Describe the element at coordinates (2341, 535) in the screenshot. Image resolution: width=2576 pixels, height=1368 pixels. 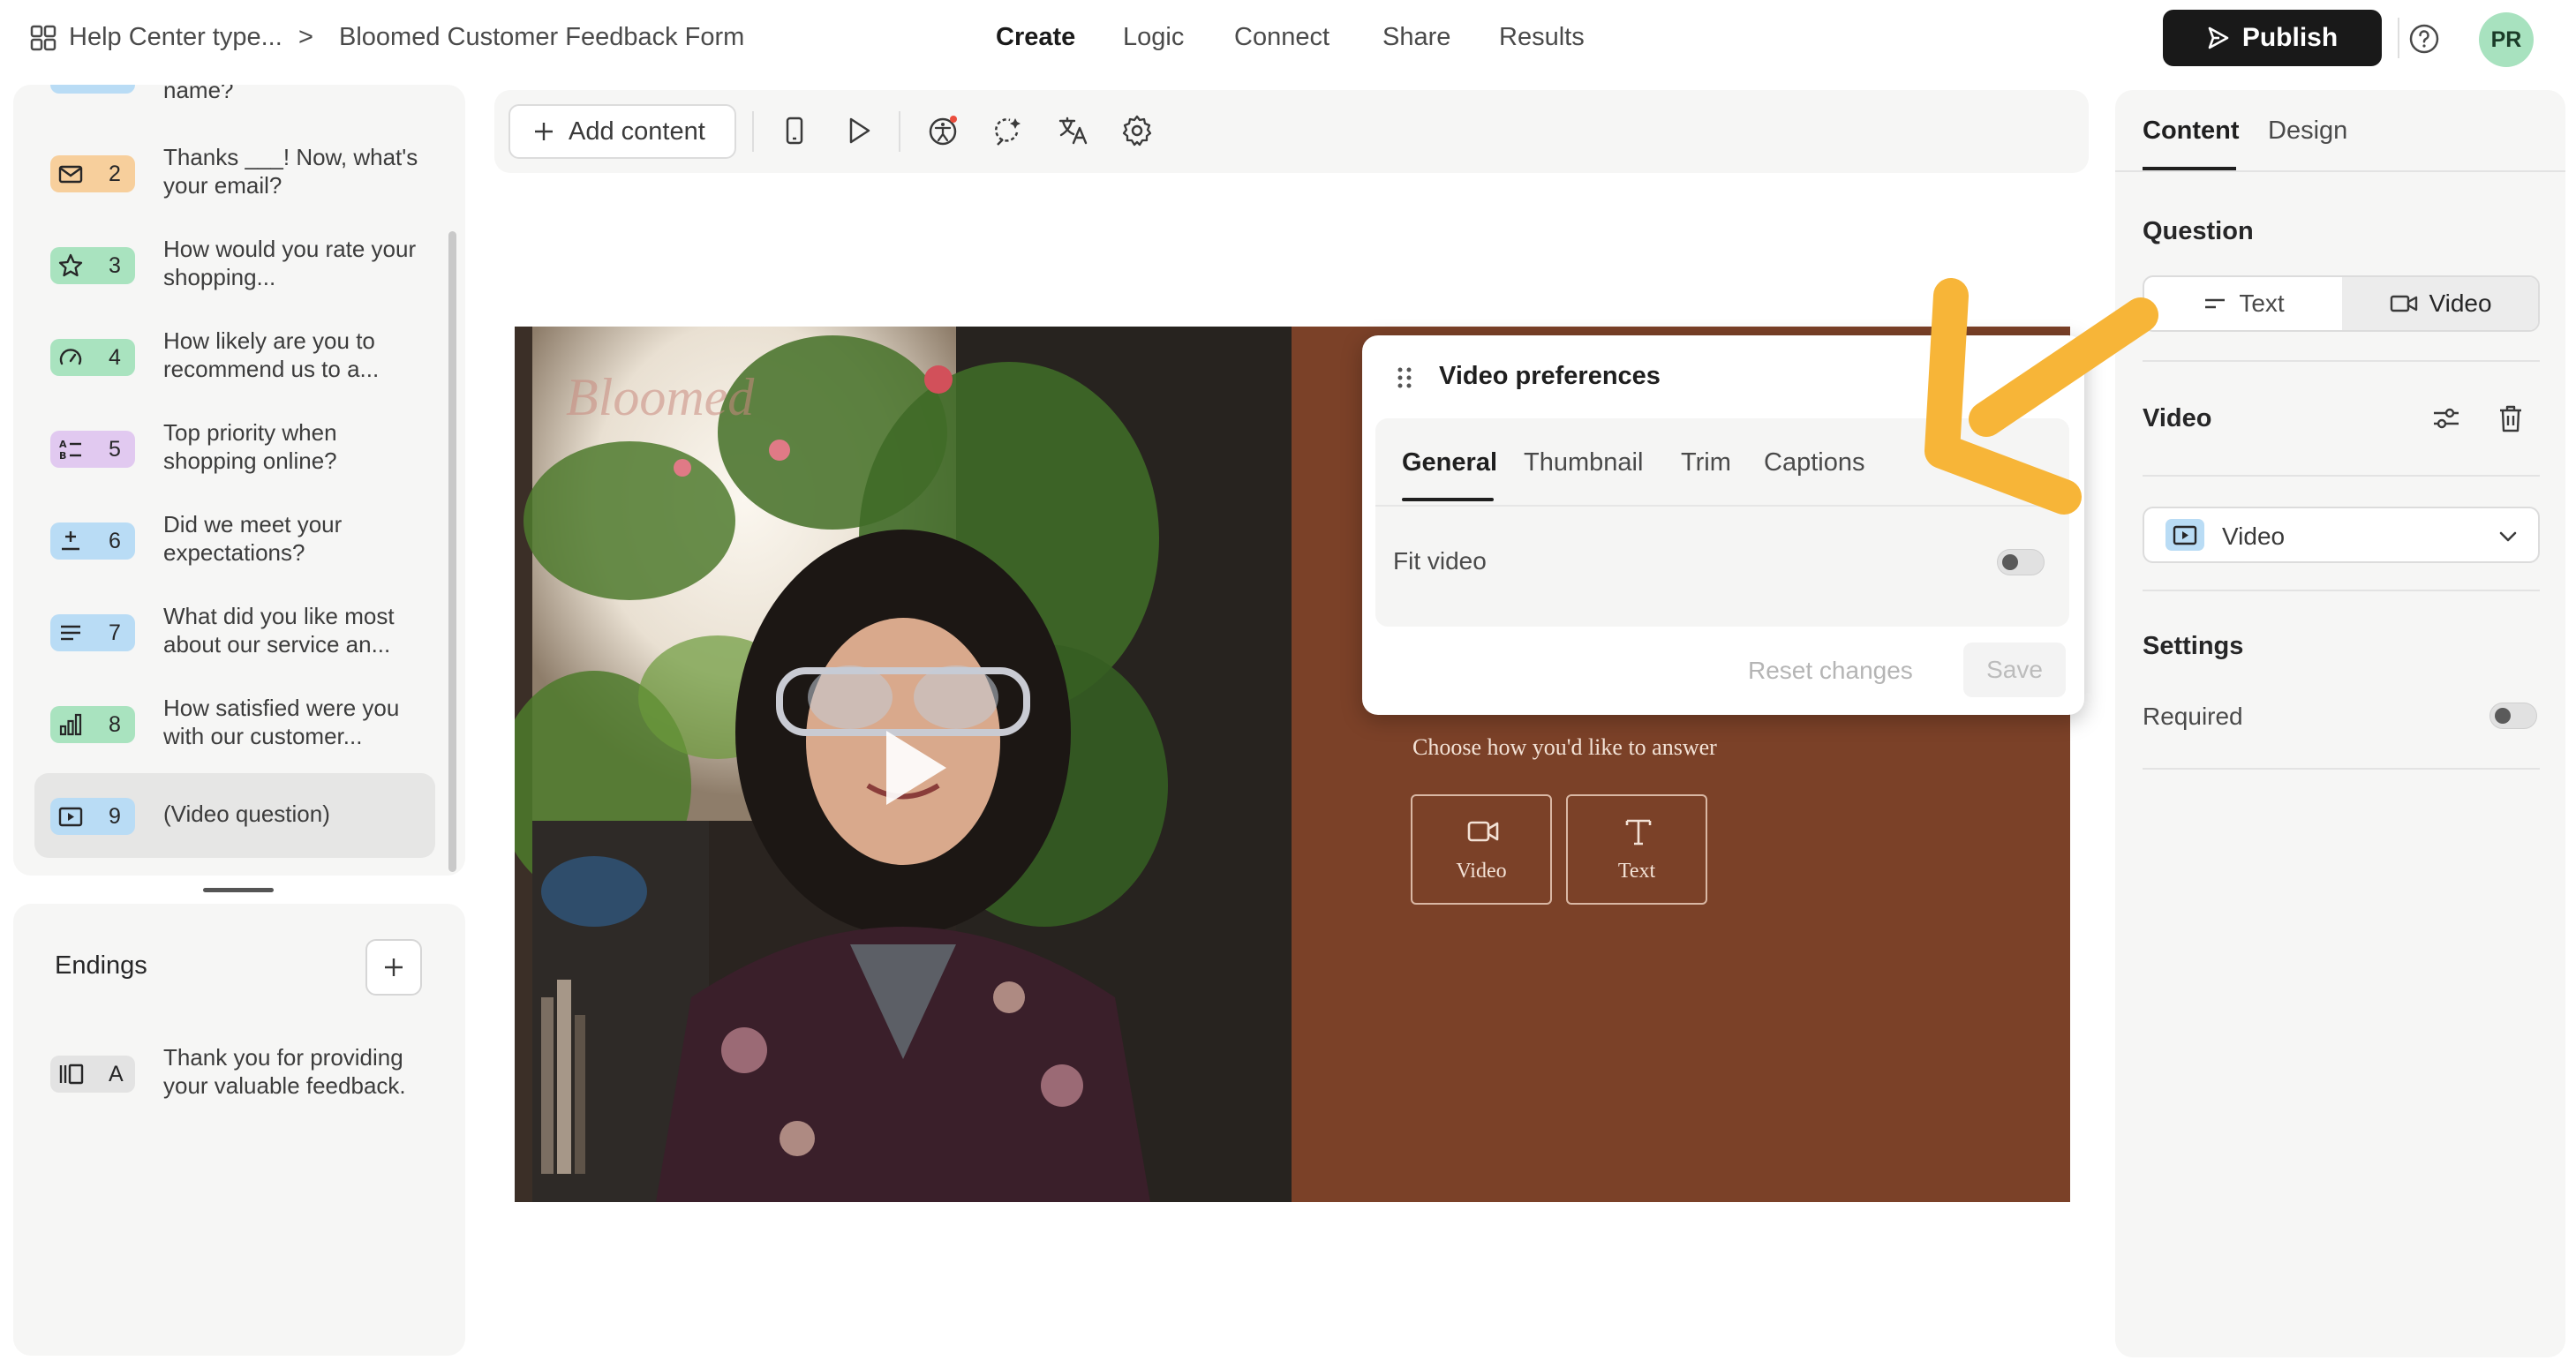
I see `video-source-select: Video` at that location.